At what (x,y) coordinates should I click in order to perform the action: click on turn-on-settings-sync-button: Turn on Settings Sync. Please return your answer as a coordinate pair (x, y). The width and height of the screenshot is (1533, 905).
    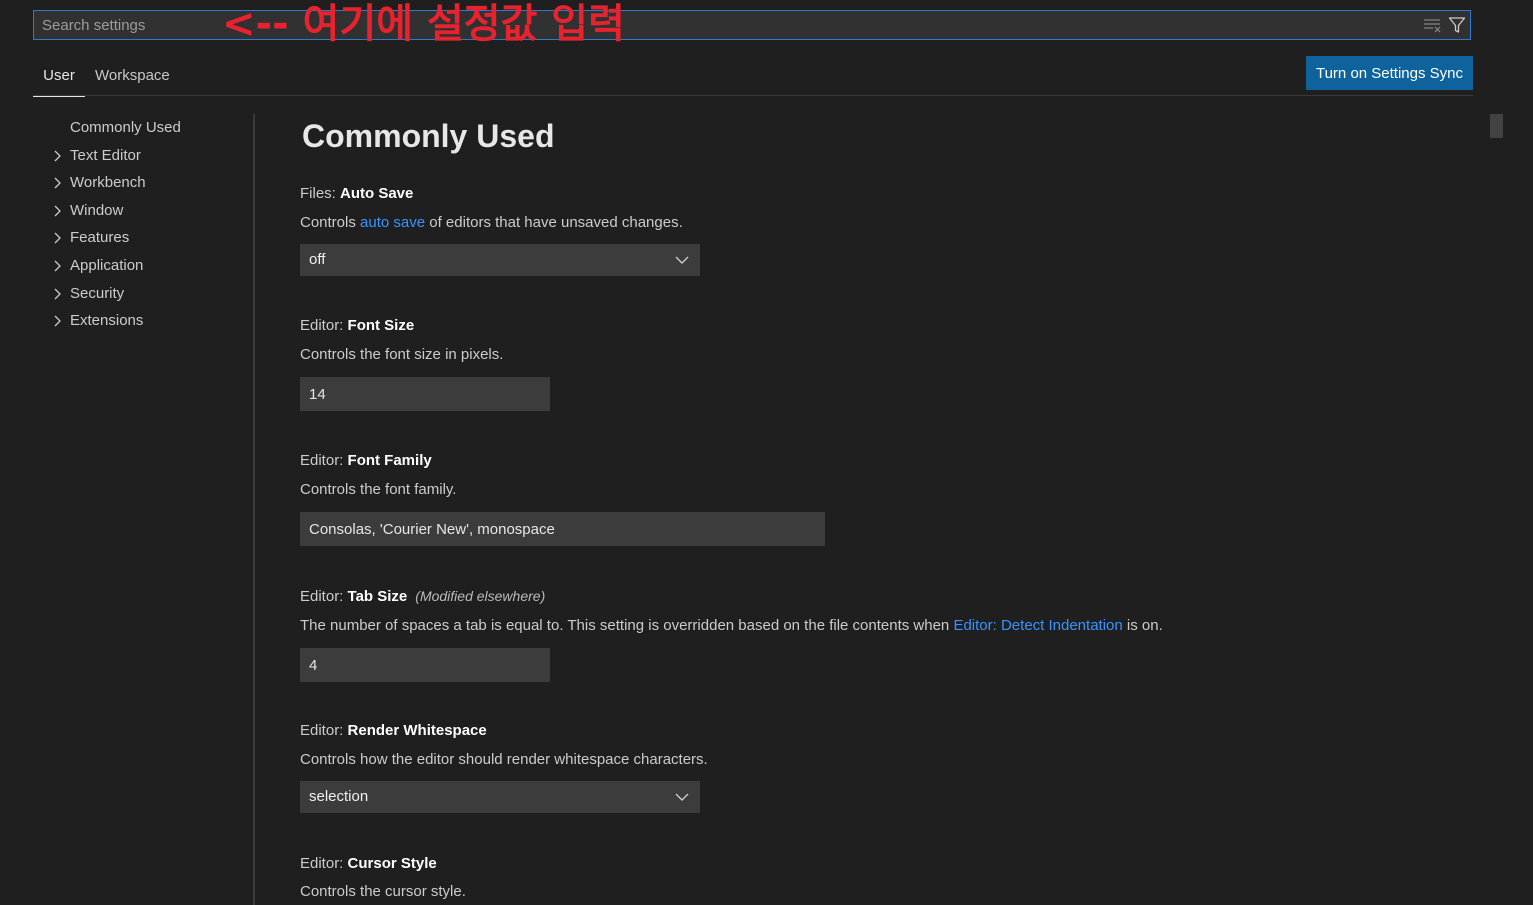
    Looking at the image, I should click on (1389, 73).